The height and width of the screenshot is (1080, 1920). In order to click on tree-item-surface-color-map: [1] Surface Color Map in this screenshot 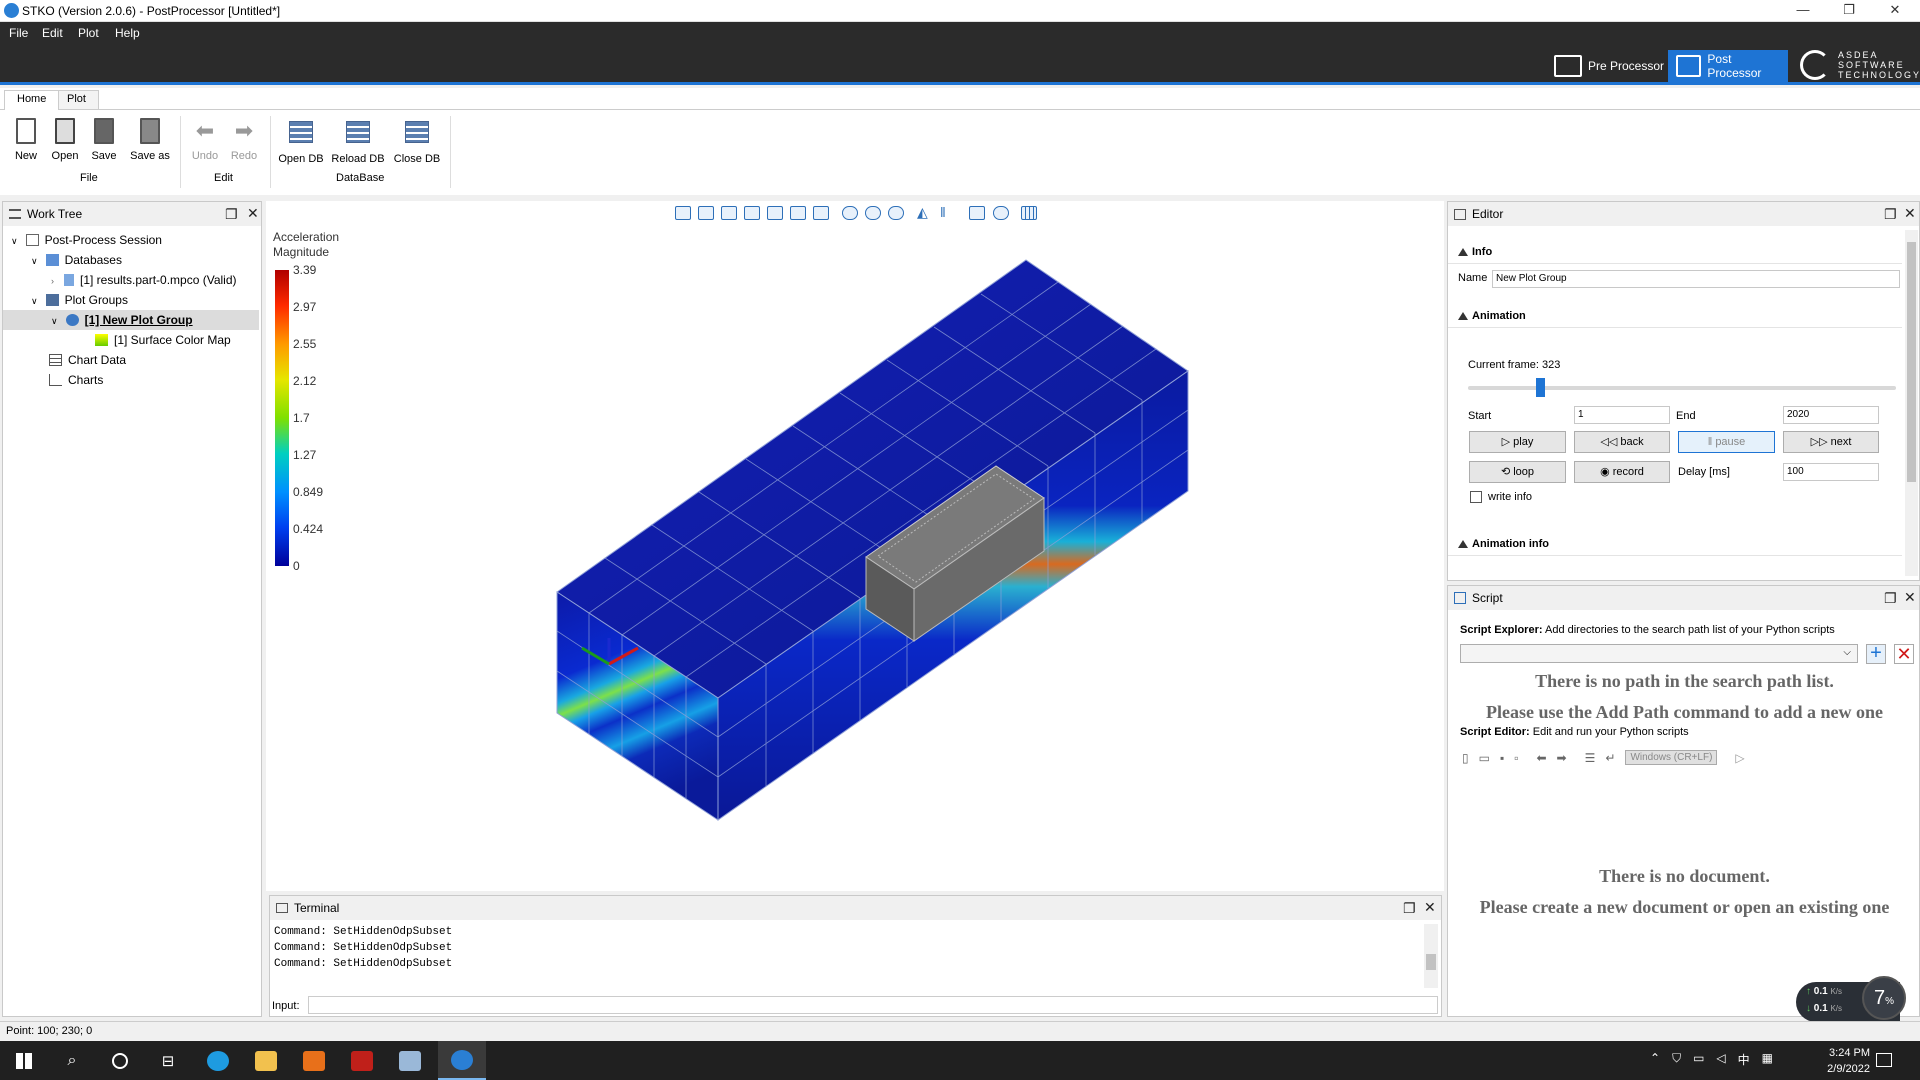, I will do `click(132, 340)`.